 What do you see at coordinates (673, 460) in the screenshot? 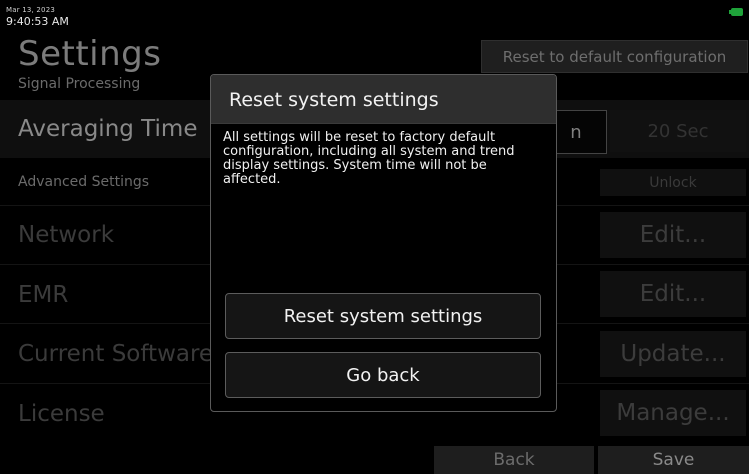
I see `save-button: Save` at bounding box center [673, 460].